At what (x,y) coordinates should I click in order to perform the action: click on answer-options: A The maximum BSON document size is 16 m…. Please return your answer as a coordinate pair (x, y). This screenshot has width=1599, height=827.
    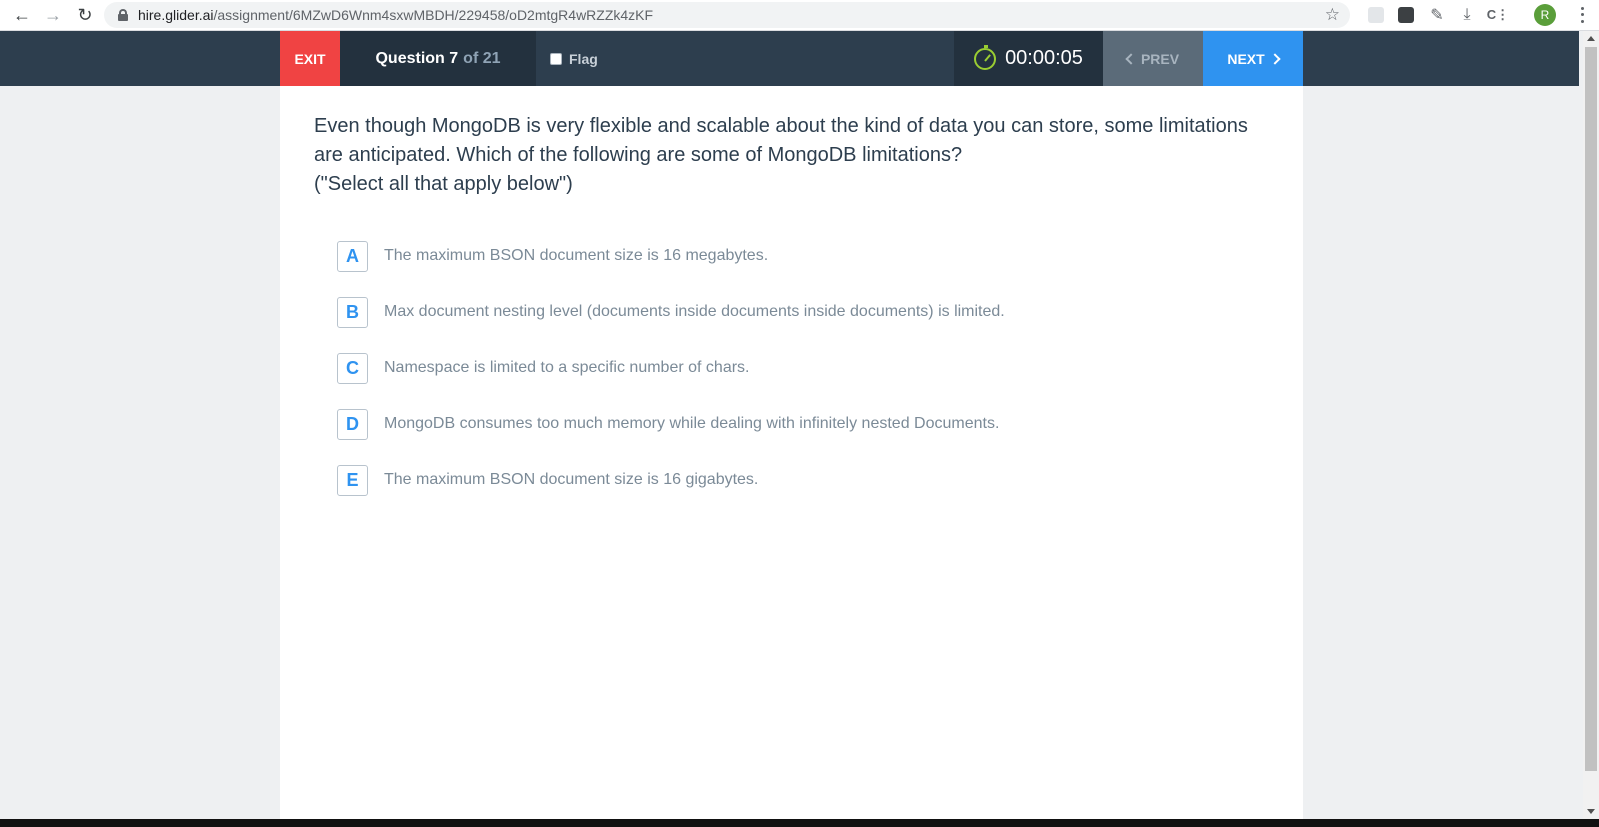
    Looking at the image, I should click on (671, 380).